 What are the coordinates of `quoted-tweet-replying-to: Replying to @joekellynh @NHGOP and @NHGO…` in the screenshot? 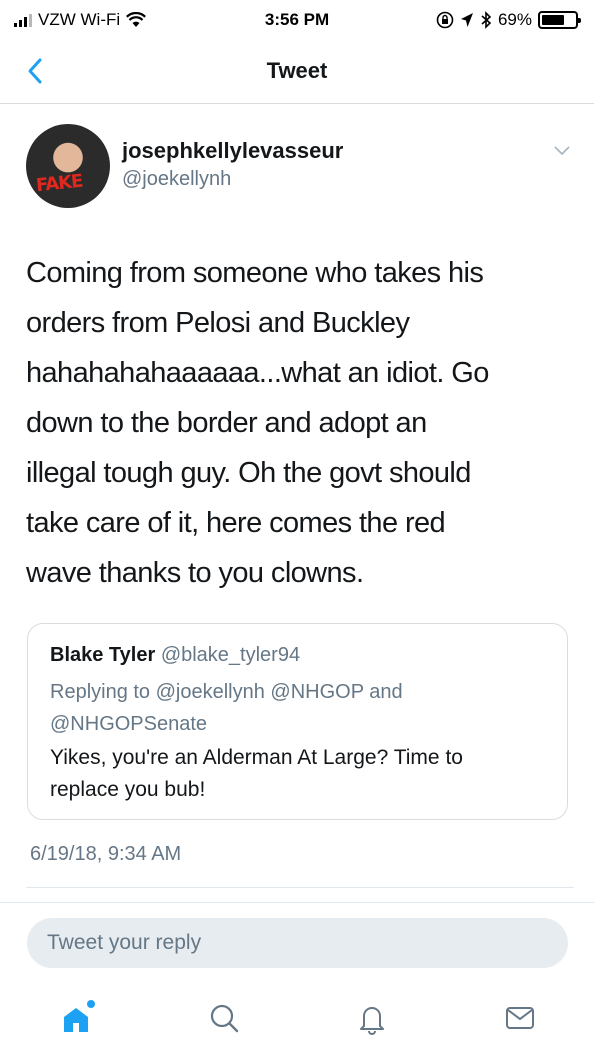 It's located at (226, 708).